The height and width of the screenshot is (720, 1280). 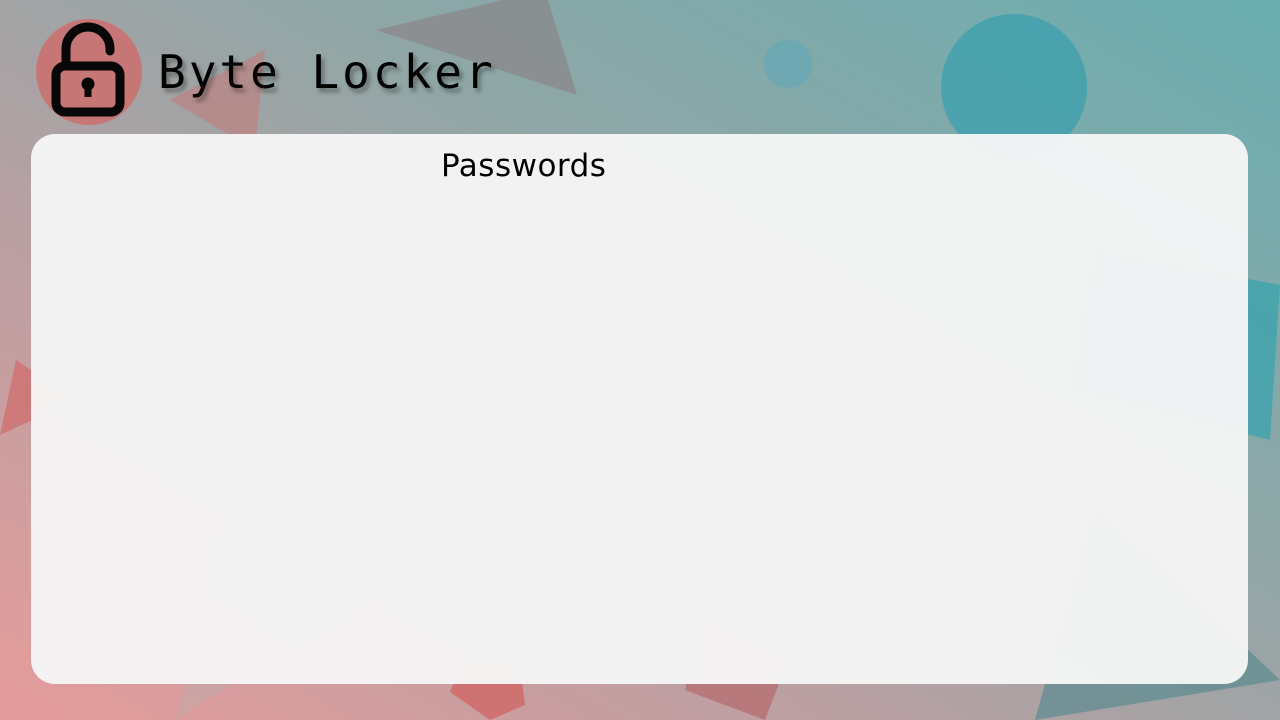 I want to click on app-logo, so click(x=89, y=72).